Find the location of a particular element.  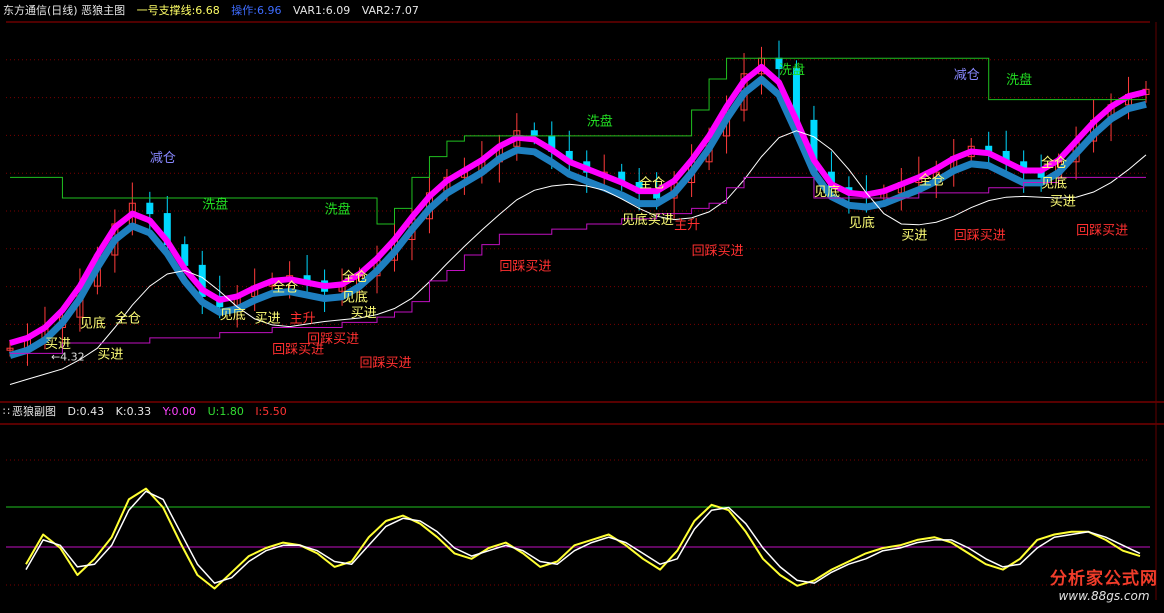

k-label: K:0.33 is located at coordinates (133, 411).